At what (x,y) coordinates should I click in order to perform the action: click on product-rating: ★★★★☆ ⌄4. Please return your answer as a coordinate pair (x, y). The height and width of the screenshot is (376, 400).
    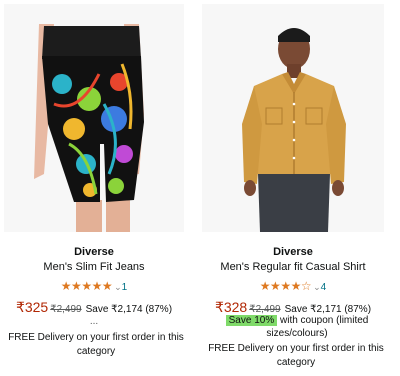
    Looking at the image, I should click on (293, 286).